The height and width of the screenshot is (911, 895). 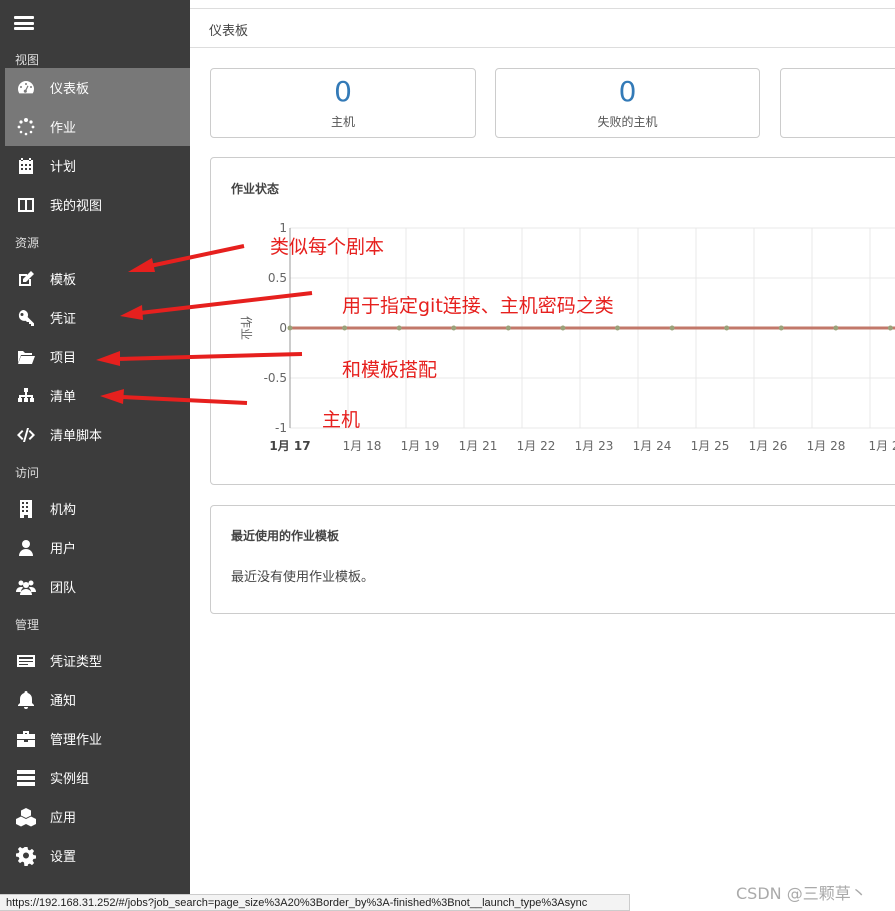 I want to click on watermark: CSDN @三颗草丶, so click(x=801, y=893).